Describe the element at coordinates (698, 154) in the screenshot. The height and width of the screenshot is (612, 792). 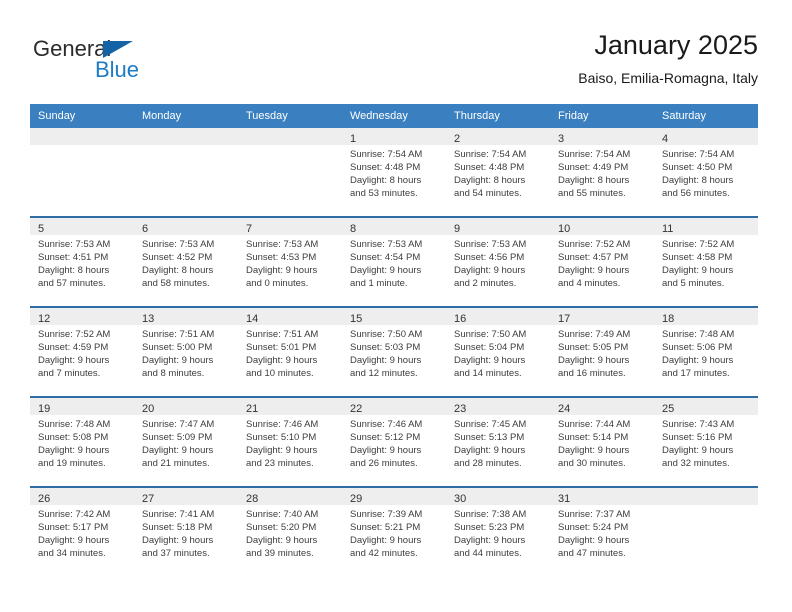
I see `sunrise-text: Sunrise: 7:54 AM` at that location.